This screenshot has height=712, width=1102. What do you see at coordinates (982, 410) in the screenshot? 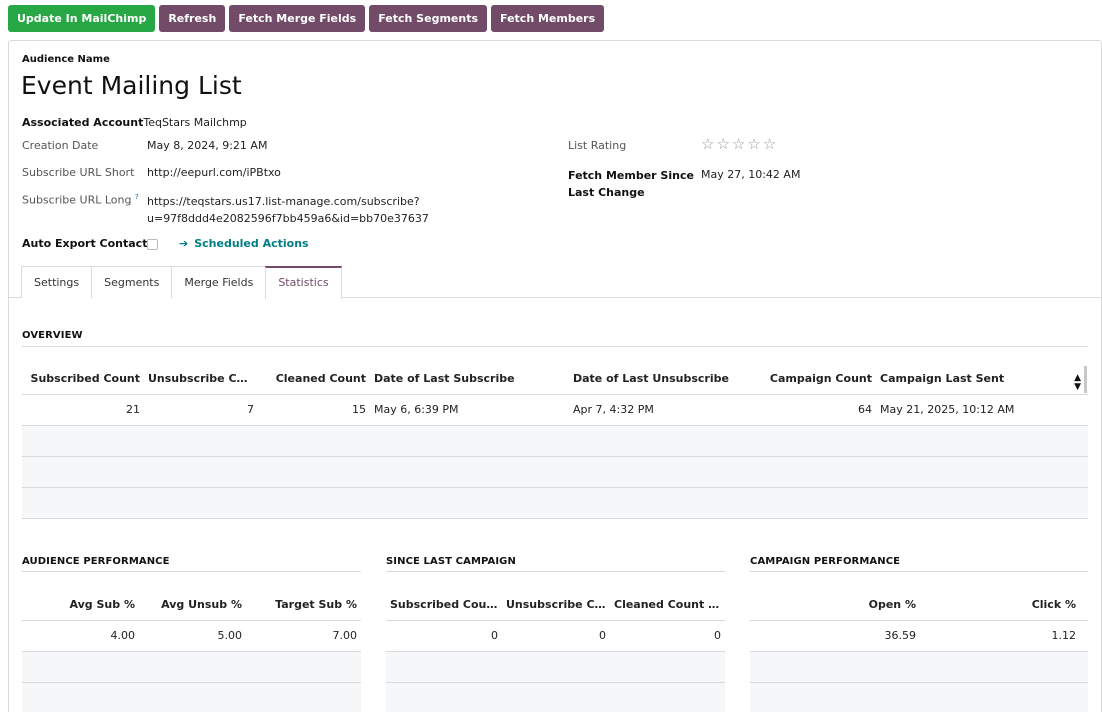
I see `cell-campaign-last-sent: May 21, 2025, 10:12 AM` at bounding box center [982, 410].